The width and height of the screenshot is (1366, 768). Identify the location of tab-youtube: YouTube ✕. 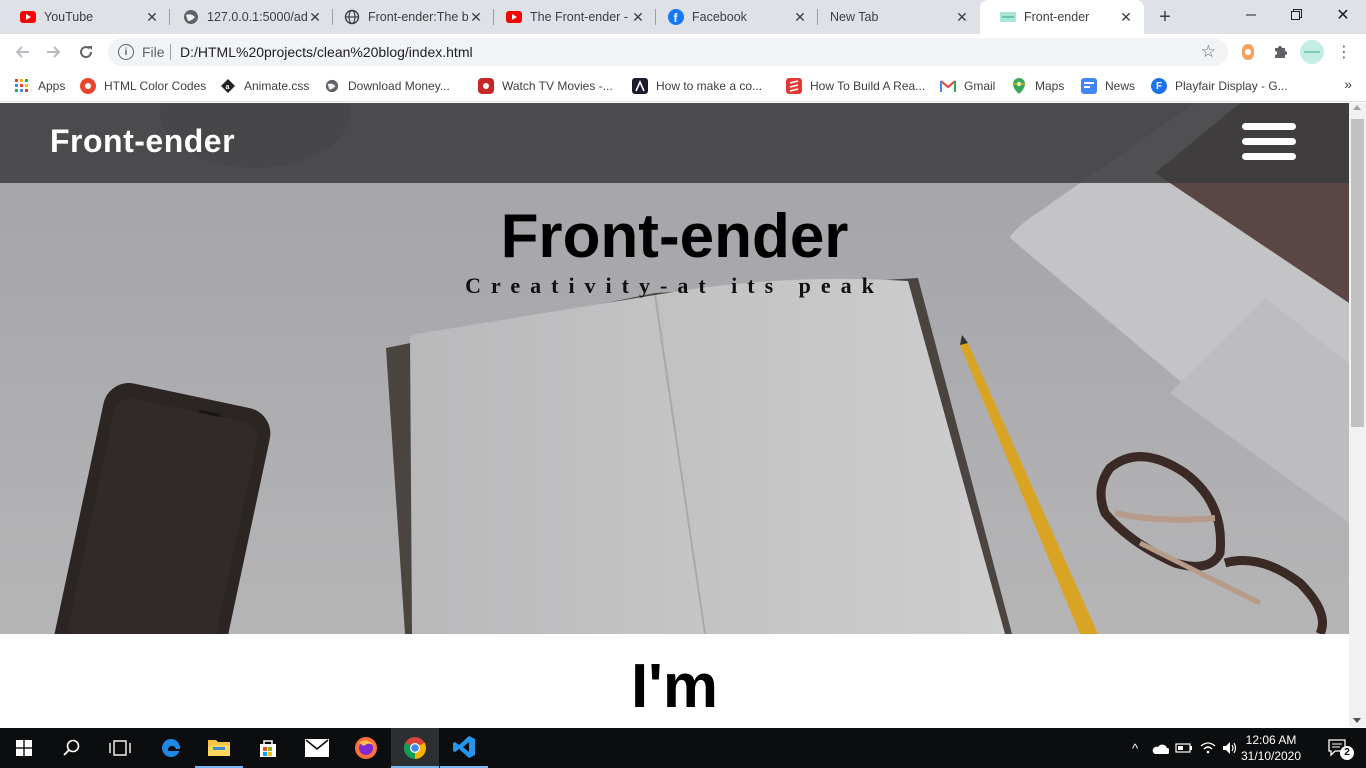
(85, 17).